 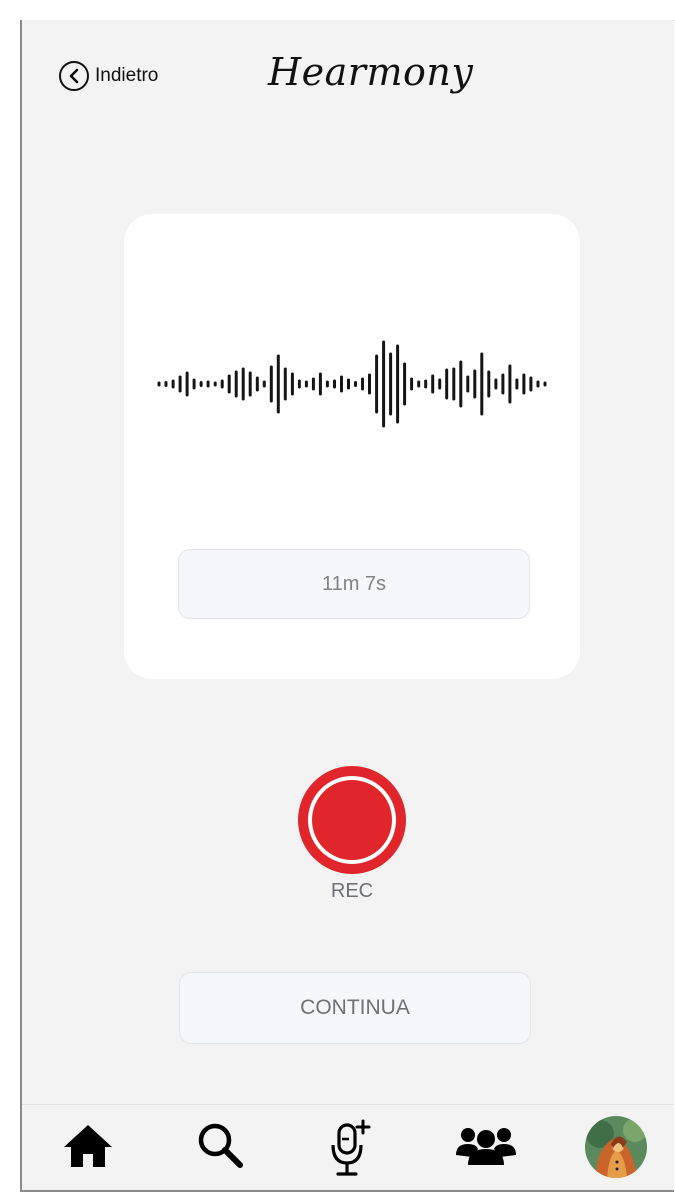 I want to click on group-icon, so click(x=486, y=1146).